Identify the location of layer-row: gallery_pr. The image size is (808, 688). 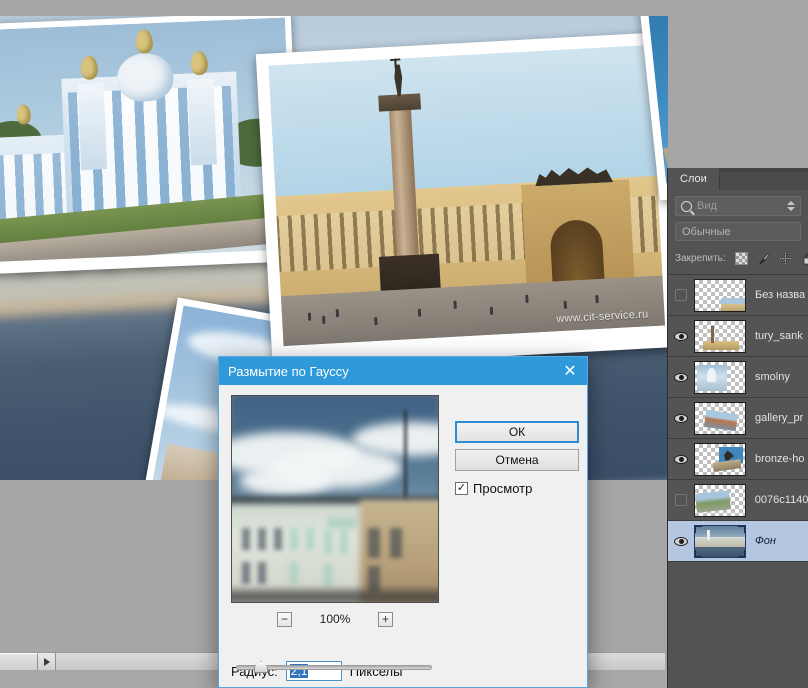
(738, 418).